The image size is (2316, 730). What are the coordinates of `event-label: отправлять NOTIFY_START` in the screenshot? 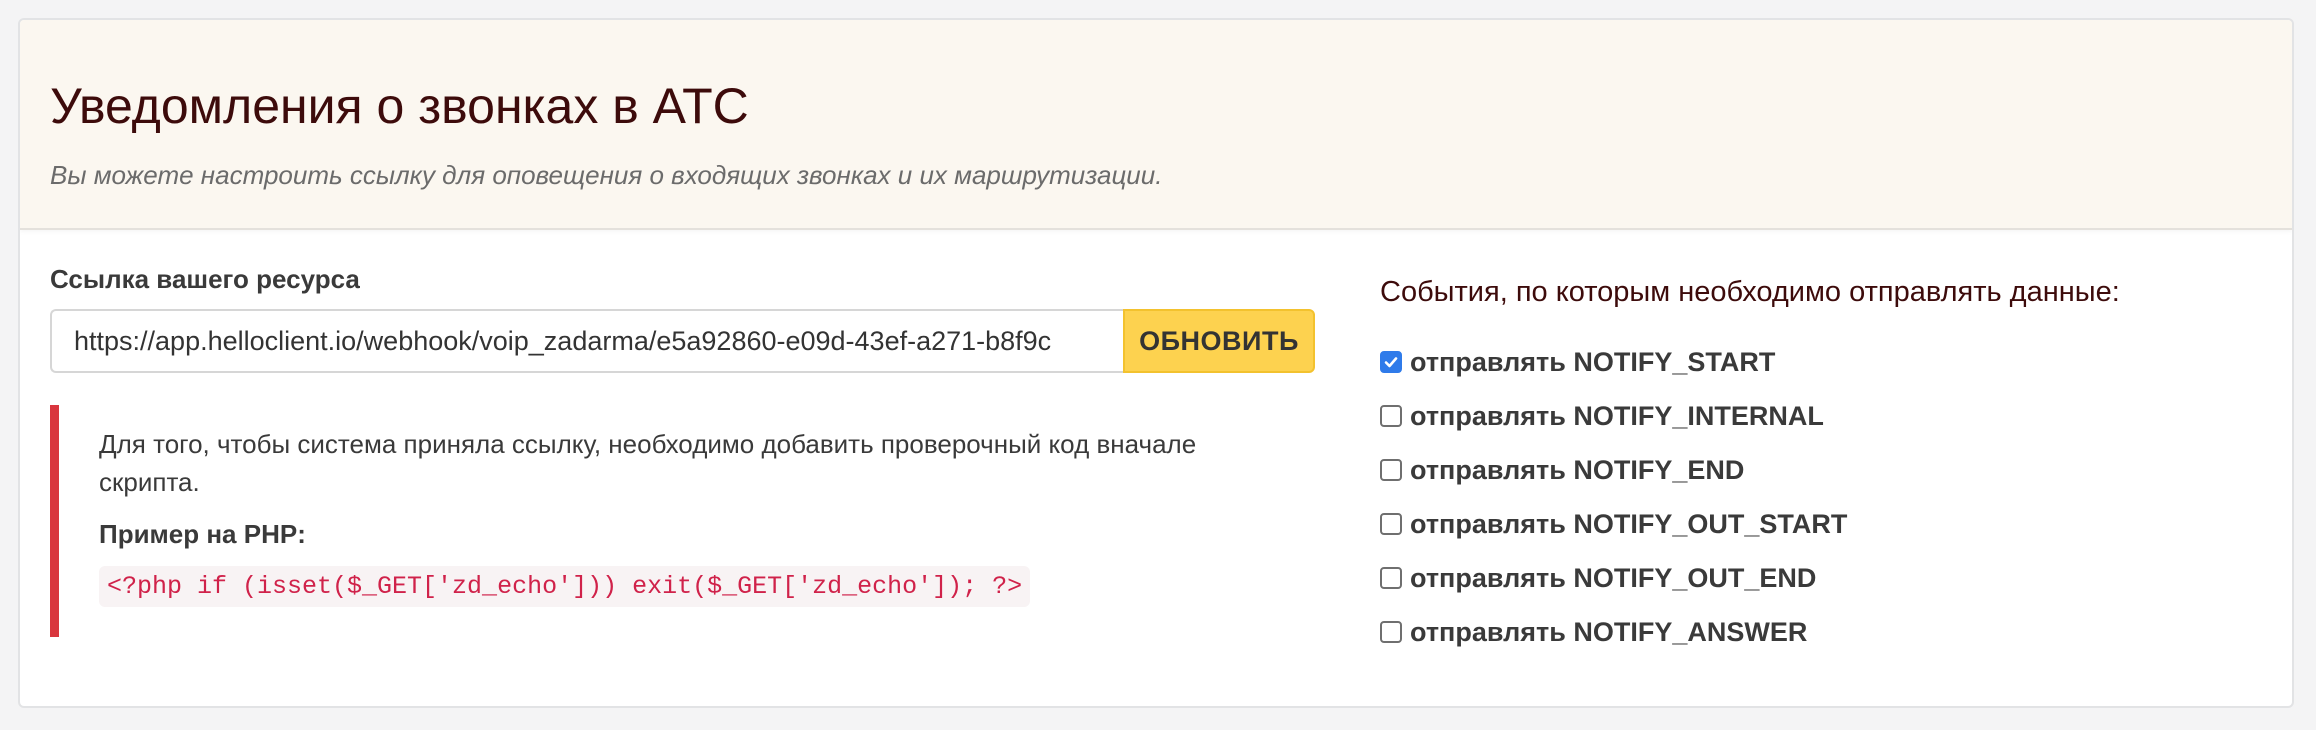 It's located at (1593, 361).